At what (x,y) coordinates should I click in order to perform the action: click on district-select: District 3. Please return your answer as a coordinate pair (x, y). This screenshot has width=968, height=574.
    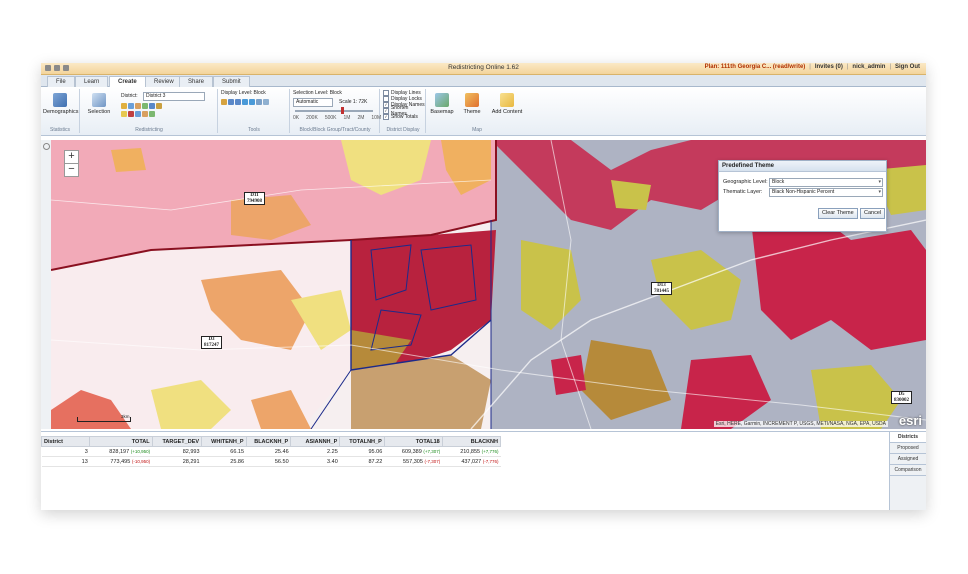
    Looking at the image, I should click on (174, 96).